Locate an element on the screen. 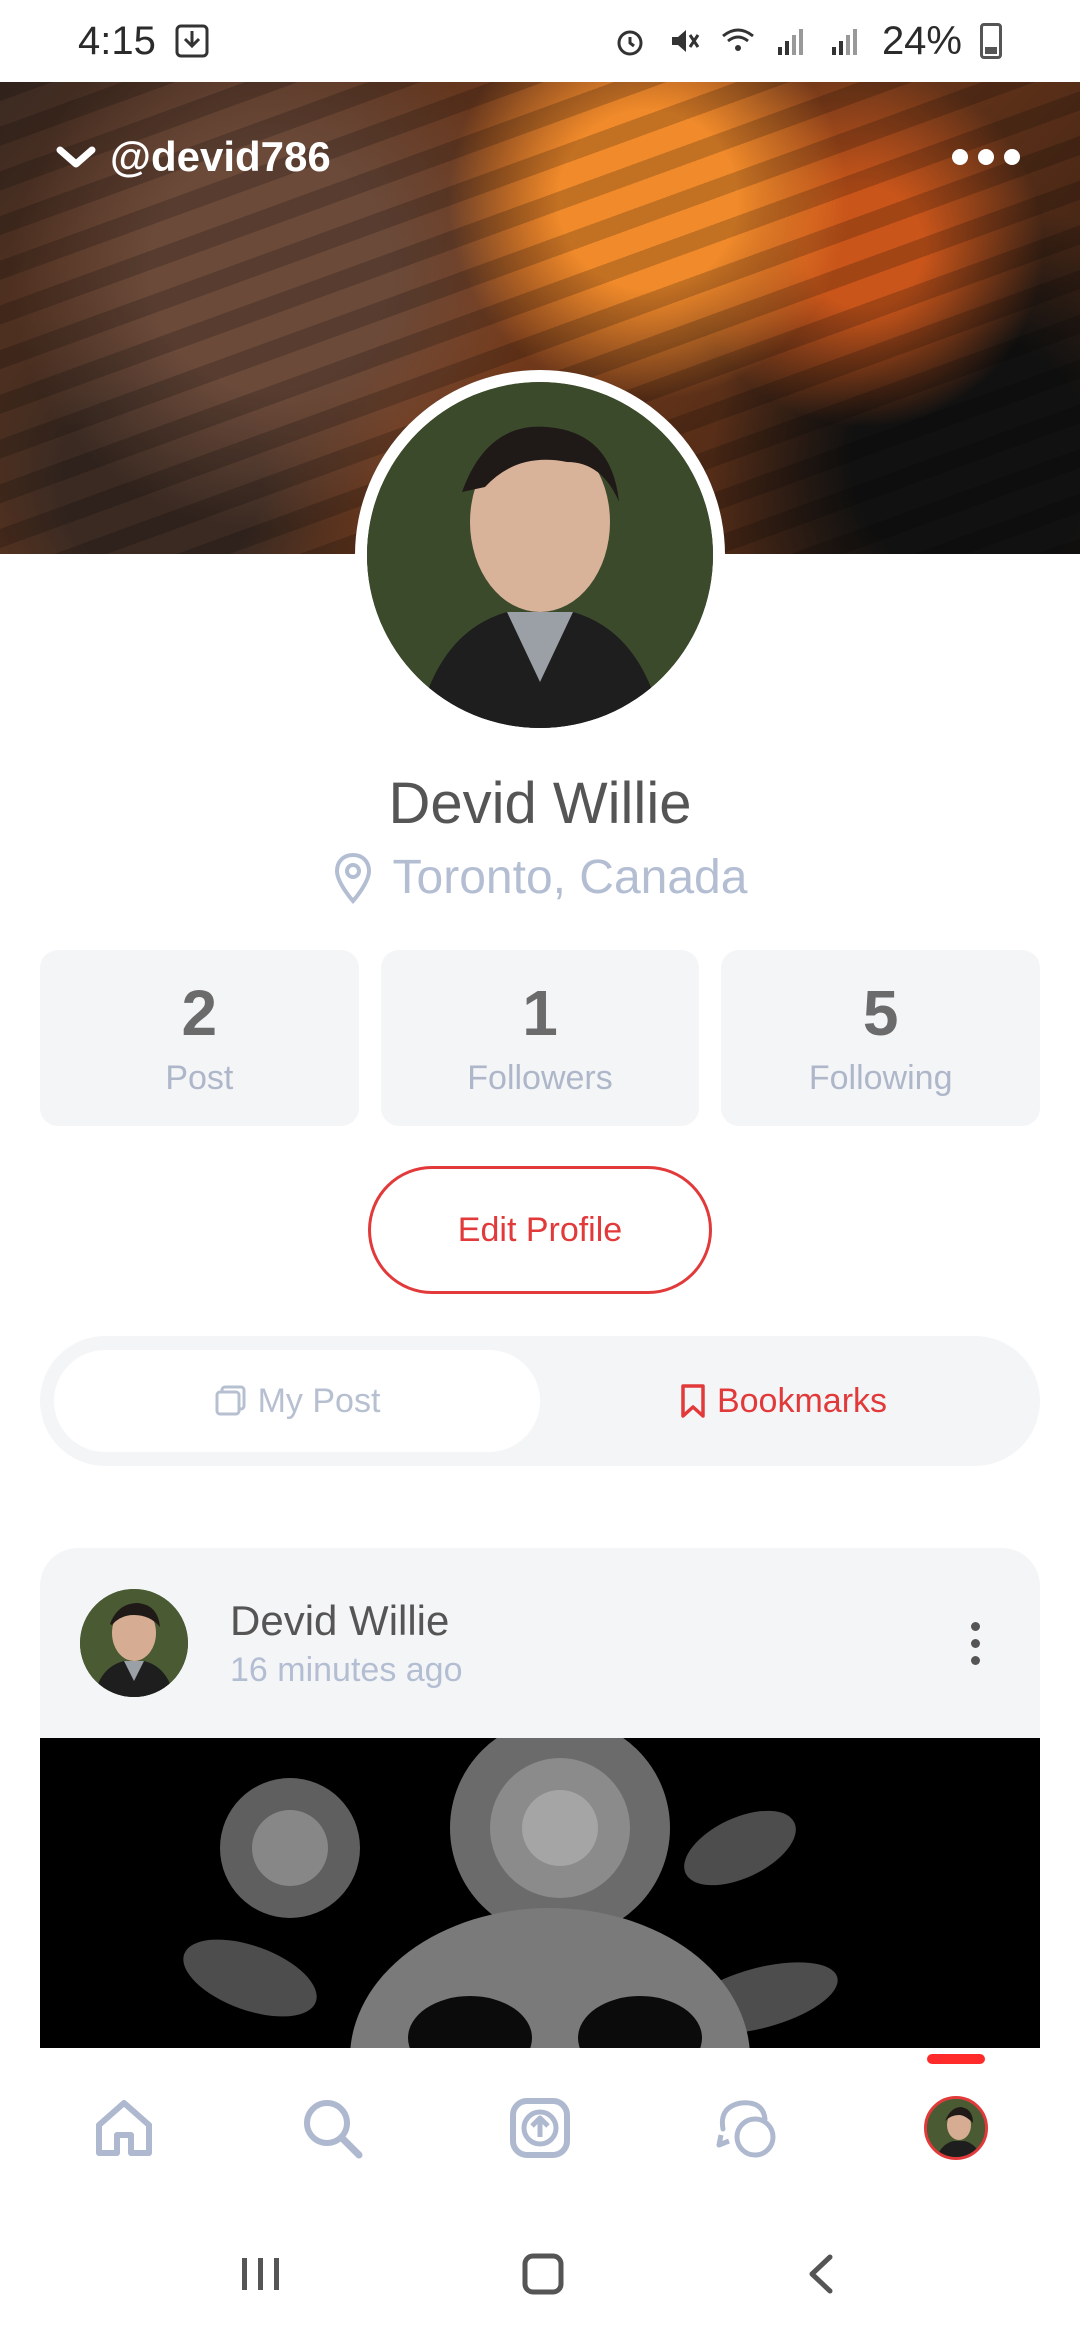 The width and height of the screenshot is (1080, 2340). nav-upload is located at coordinates (540, 2128).